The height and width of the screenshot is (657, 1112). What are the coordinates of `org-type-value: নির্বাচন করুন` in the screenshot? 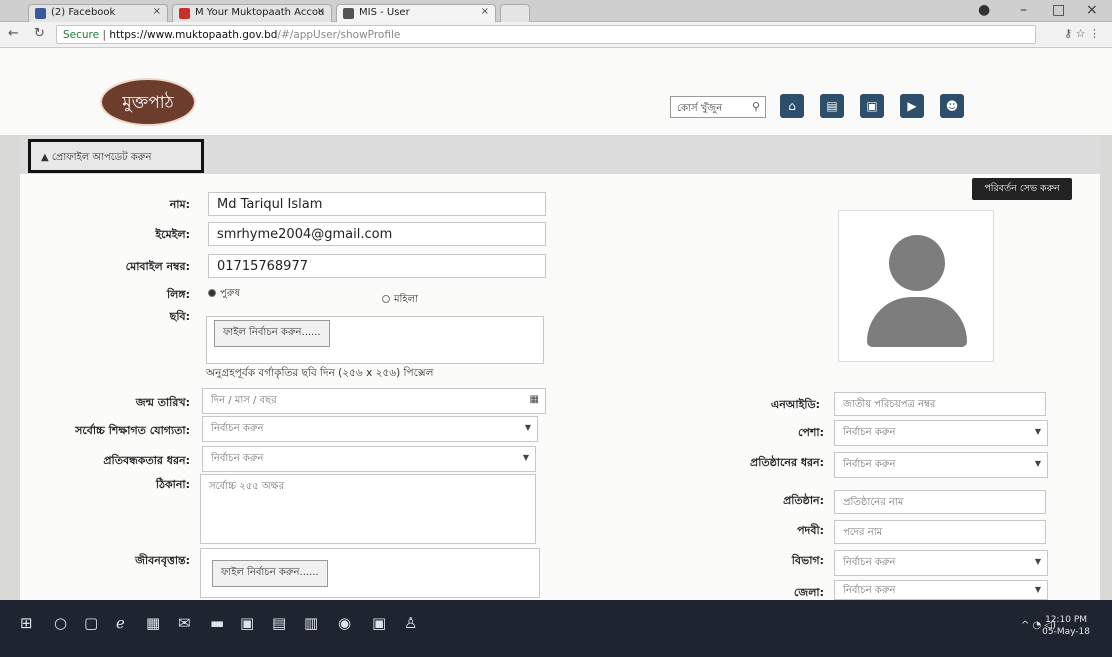 It's located at (869, 464).